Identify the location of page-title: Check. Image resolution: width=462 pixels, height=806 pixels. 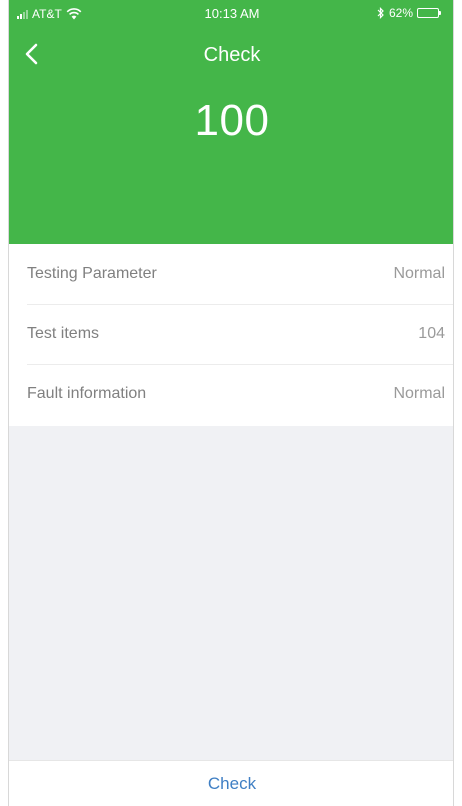
(232, 55).